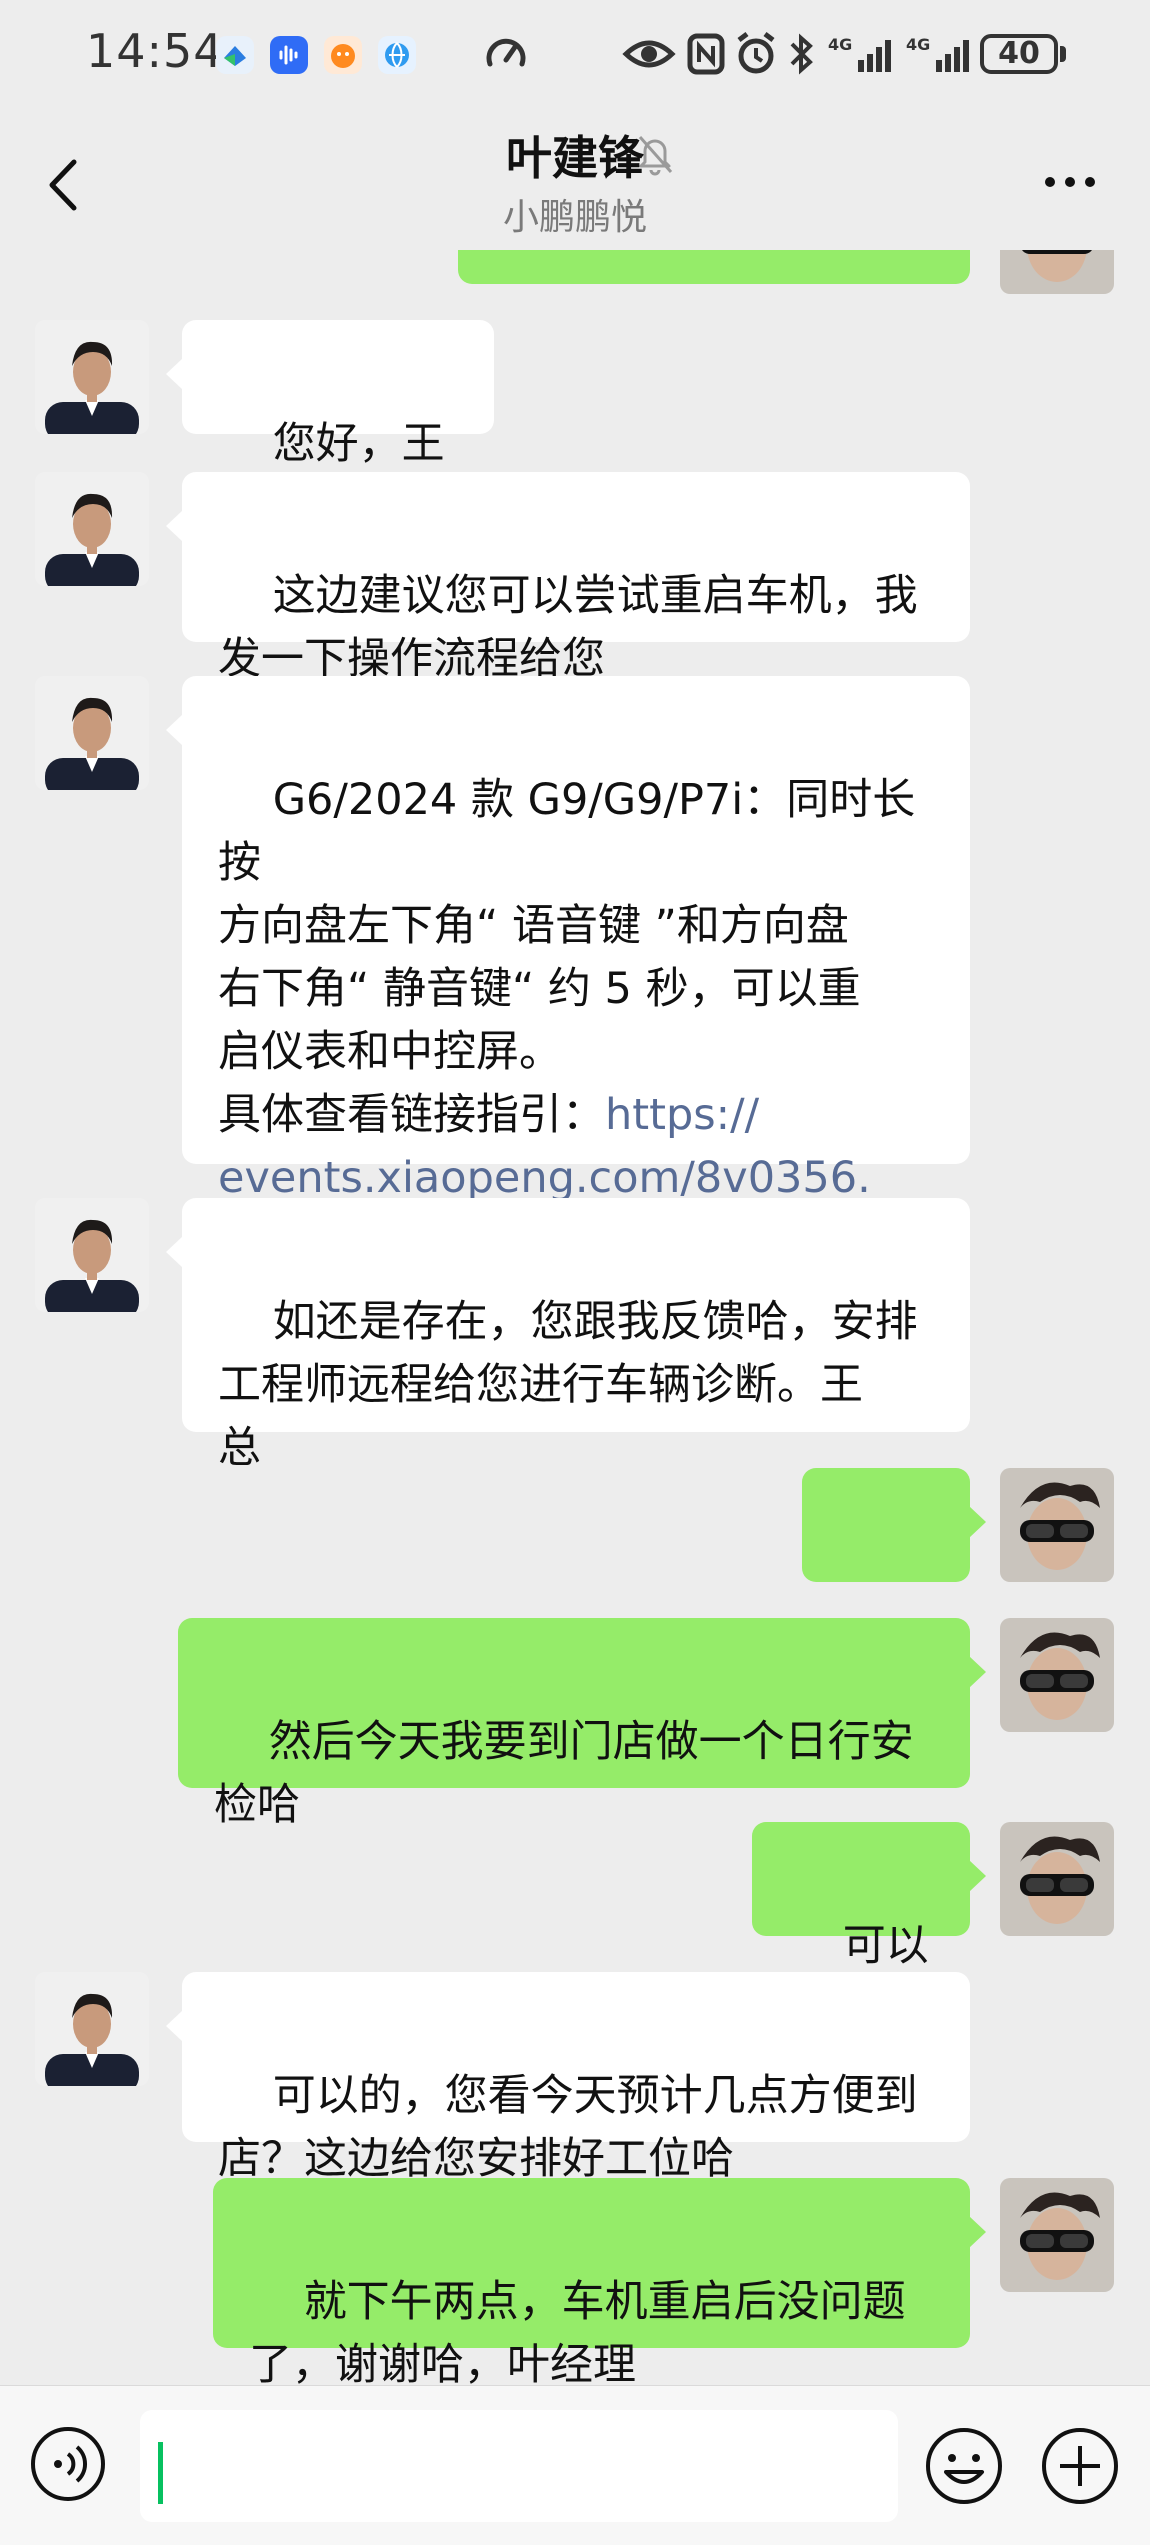 The width and height of the screenshot is (1150, 2545). What do you see at coordinates (1063, 54) in the screenshot?
I see `battery-tip` at bounding box center [1063, 54].